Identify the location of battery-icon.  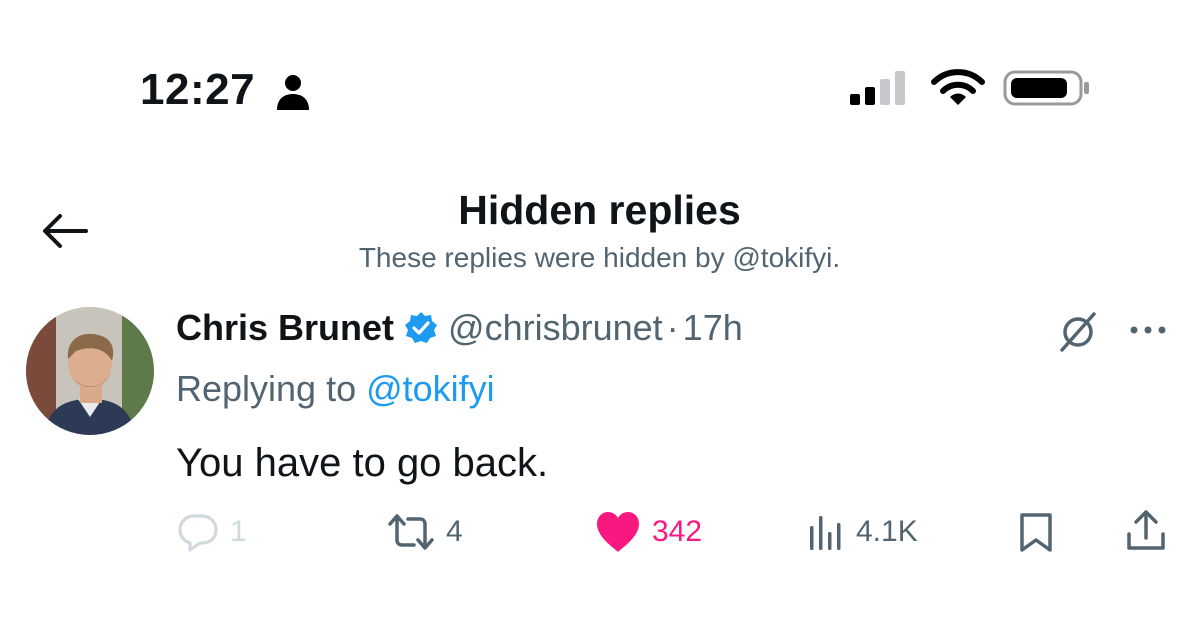
(1046, 88).